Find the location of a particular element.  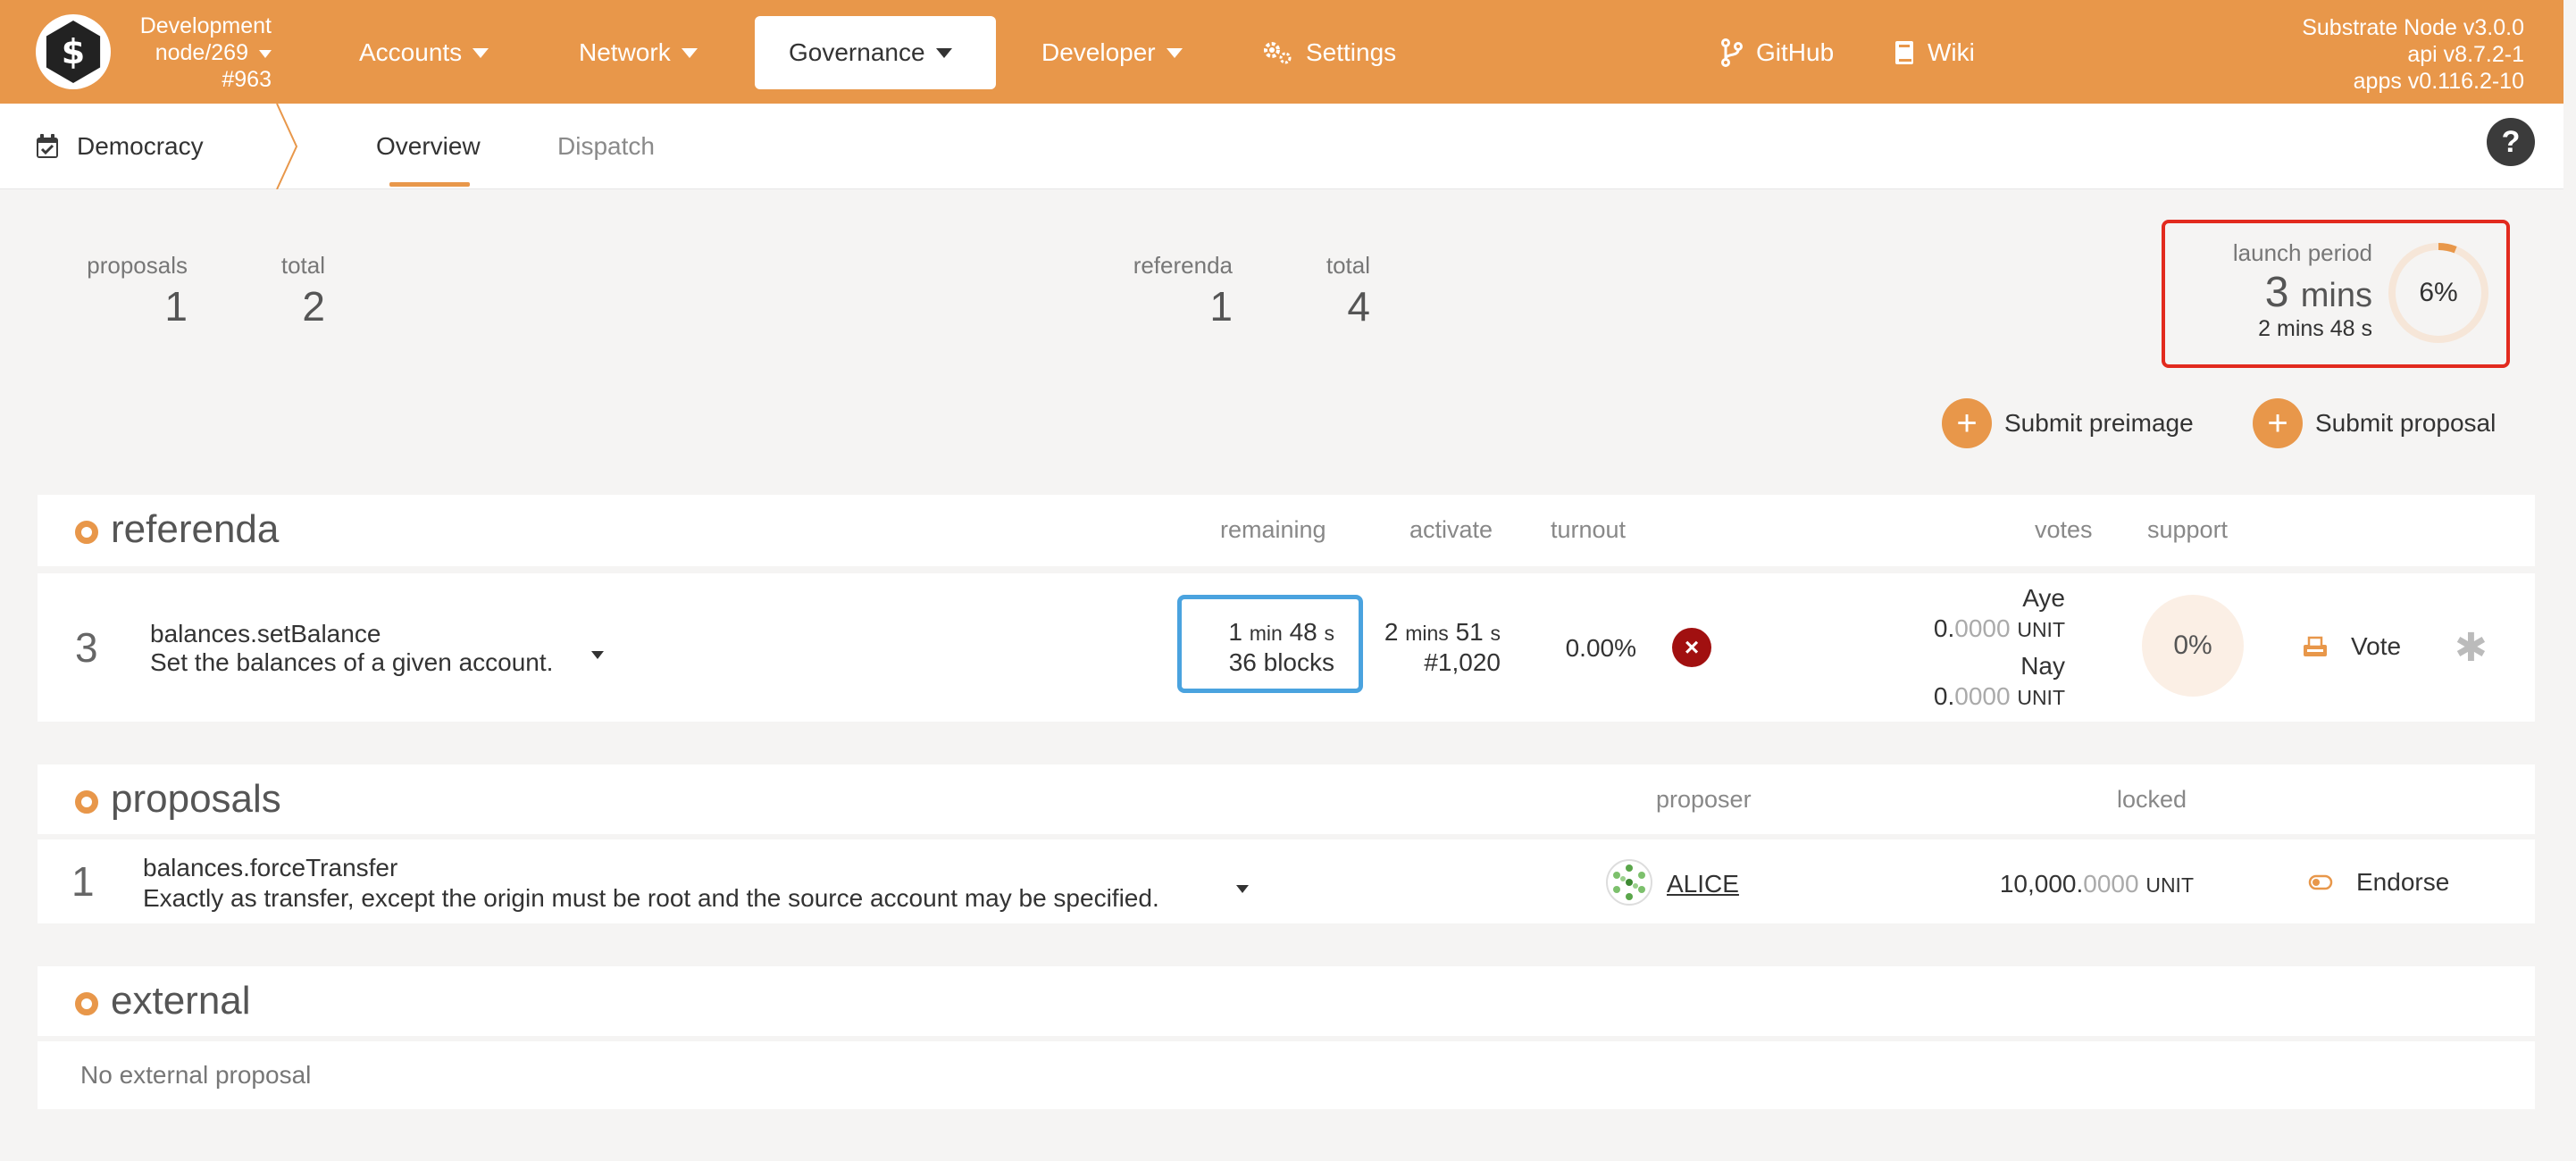

locked-amount-dec: 0000 is located at coordinates (2111, 884).